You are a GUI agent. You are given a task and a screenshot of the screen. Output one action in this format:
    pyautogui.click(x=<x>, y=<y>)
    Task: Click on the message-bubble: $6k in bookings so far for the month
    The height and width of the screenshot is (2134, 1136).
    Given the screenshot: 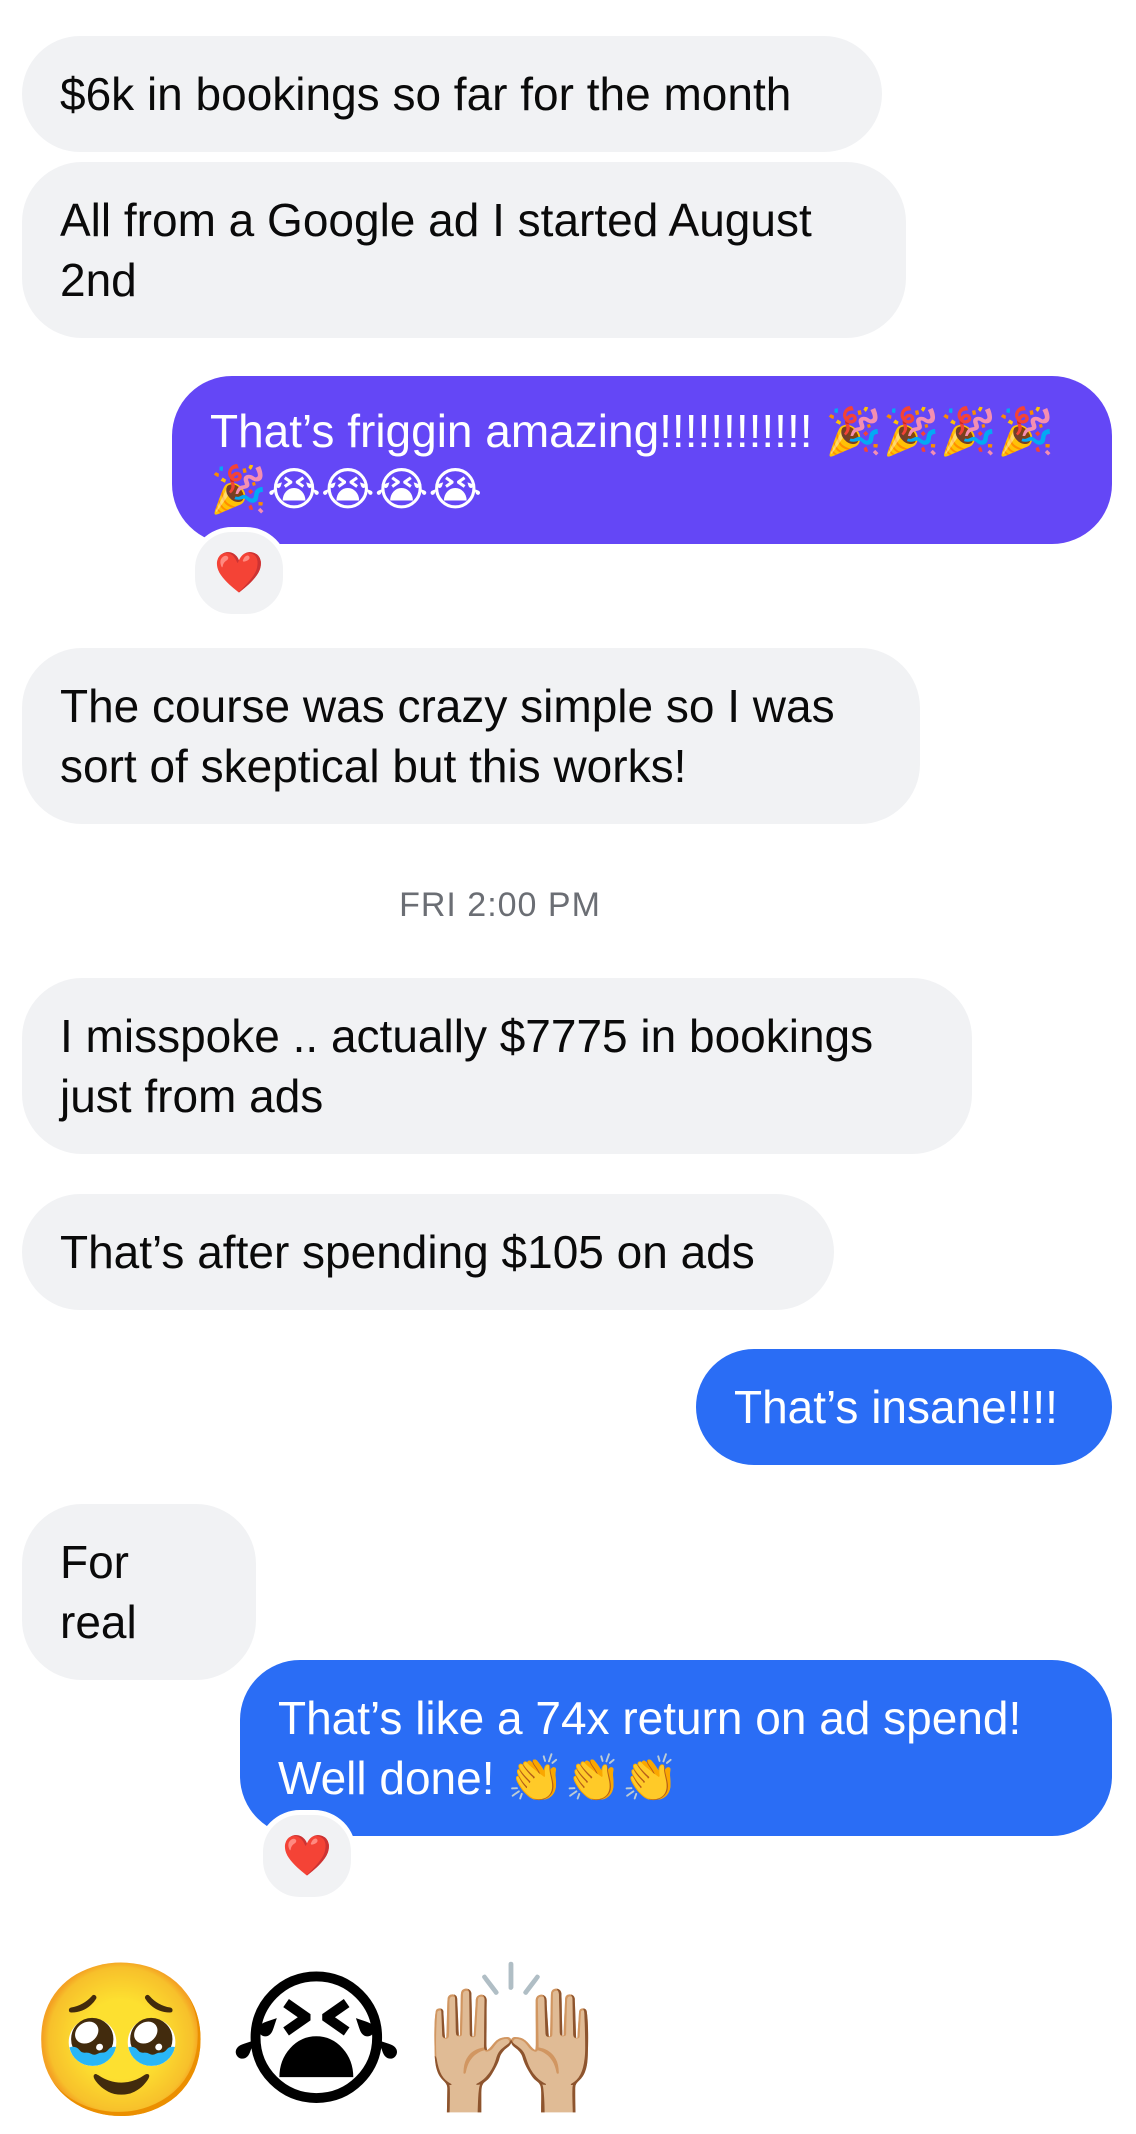 What is the action you would take?
    pyautogui.click(x=452, y=94)
    